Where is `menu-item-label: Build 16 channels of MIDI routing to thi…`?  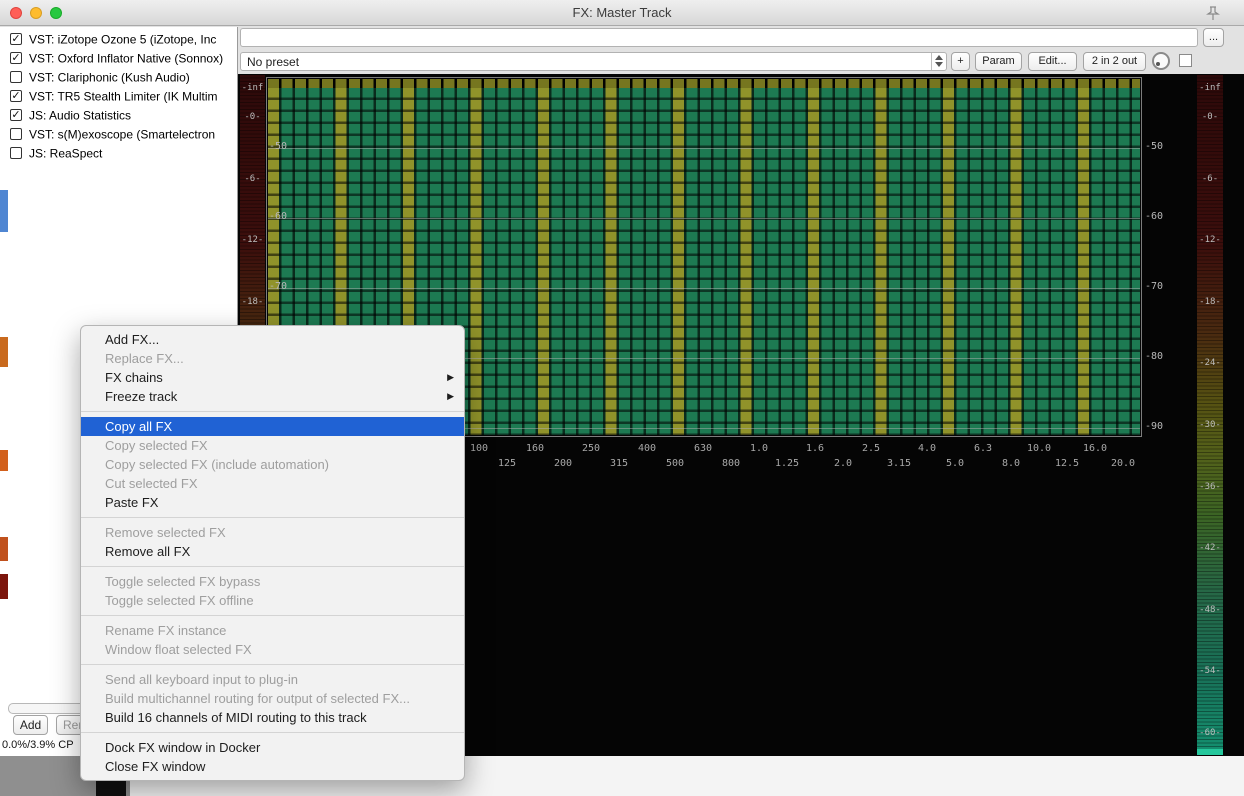 menu-item-label: Build 16 channels of MIDI routing to thi… is located at coordinates (236, 717).